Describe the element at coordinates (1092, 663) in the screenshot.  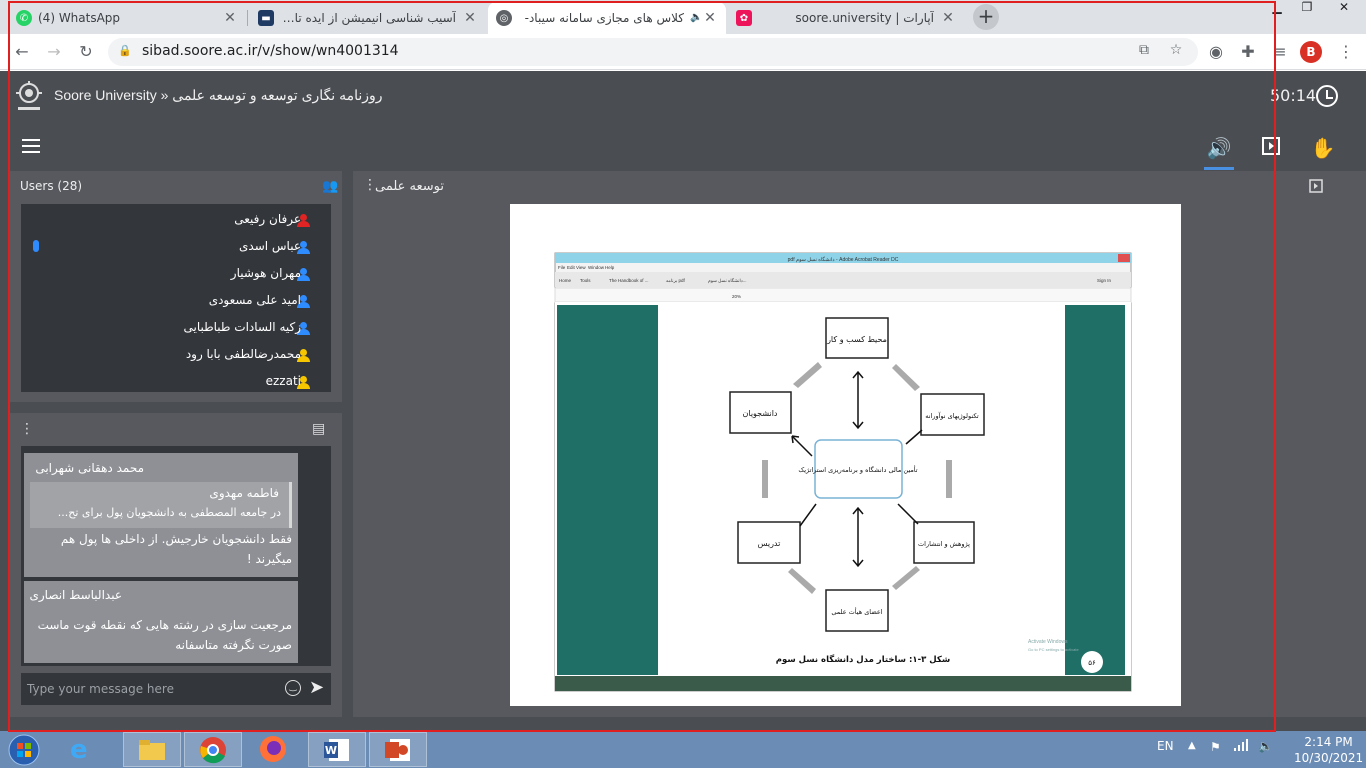
I see `page-number: ۵۶` at that location.